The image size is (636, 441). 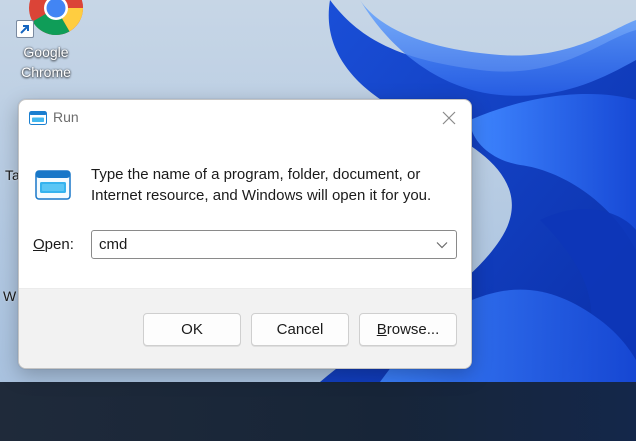 I want to click on chrome-icon, so click(x=56, y=18).